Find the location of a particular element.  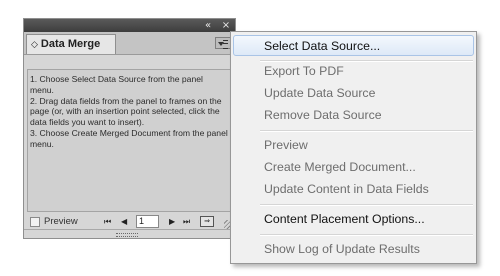

tab-label: Data Merge is located at coordinates (70, 44).